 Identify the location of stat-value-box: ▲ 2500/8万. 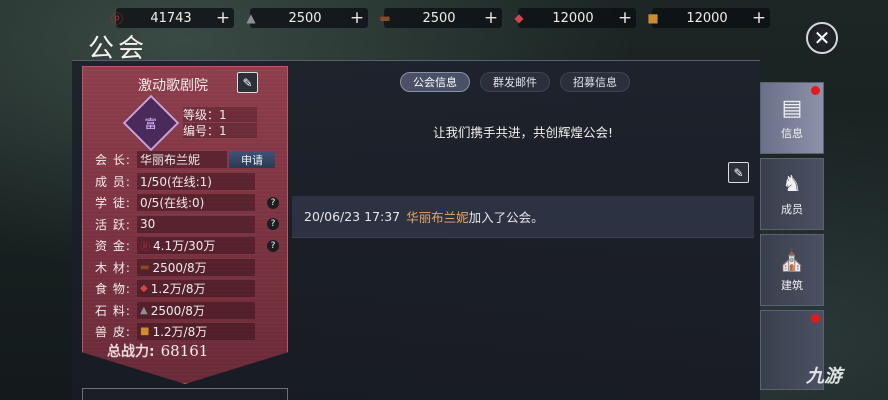
(196, 310).